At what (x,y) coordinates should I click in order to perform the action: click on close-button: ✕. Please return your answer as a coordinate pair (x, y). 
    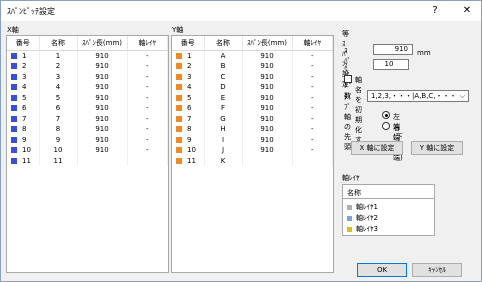
    Looking at the image, I should click on (467, 11).